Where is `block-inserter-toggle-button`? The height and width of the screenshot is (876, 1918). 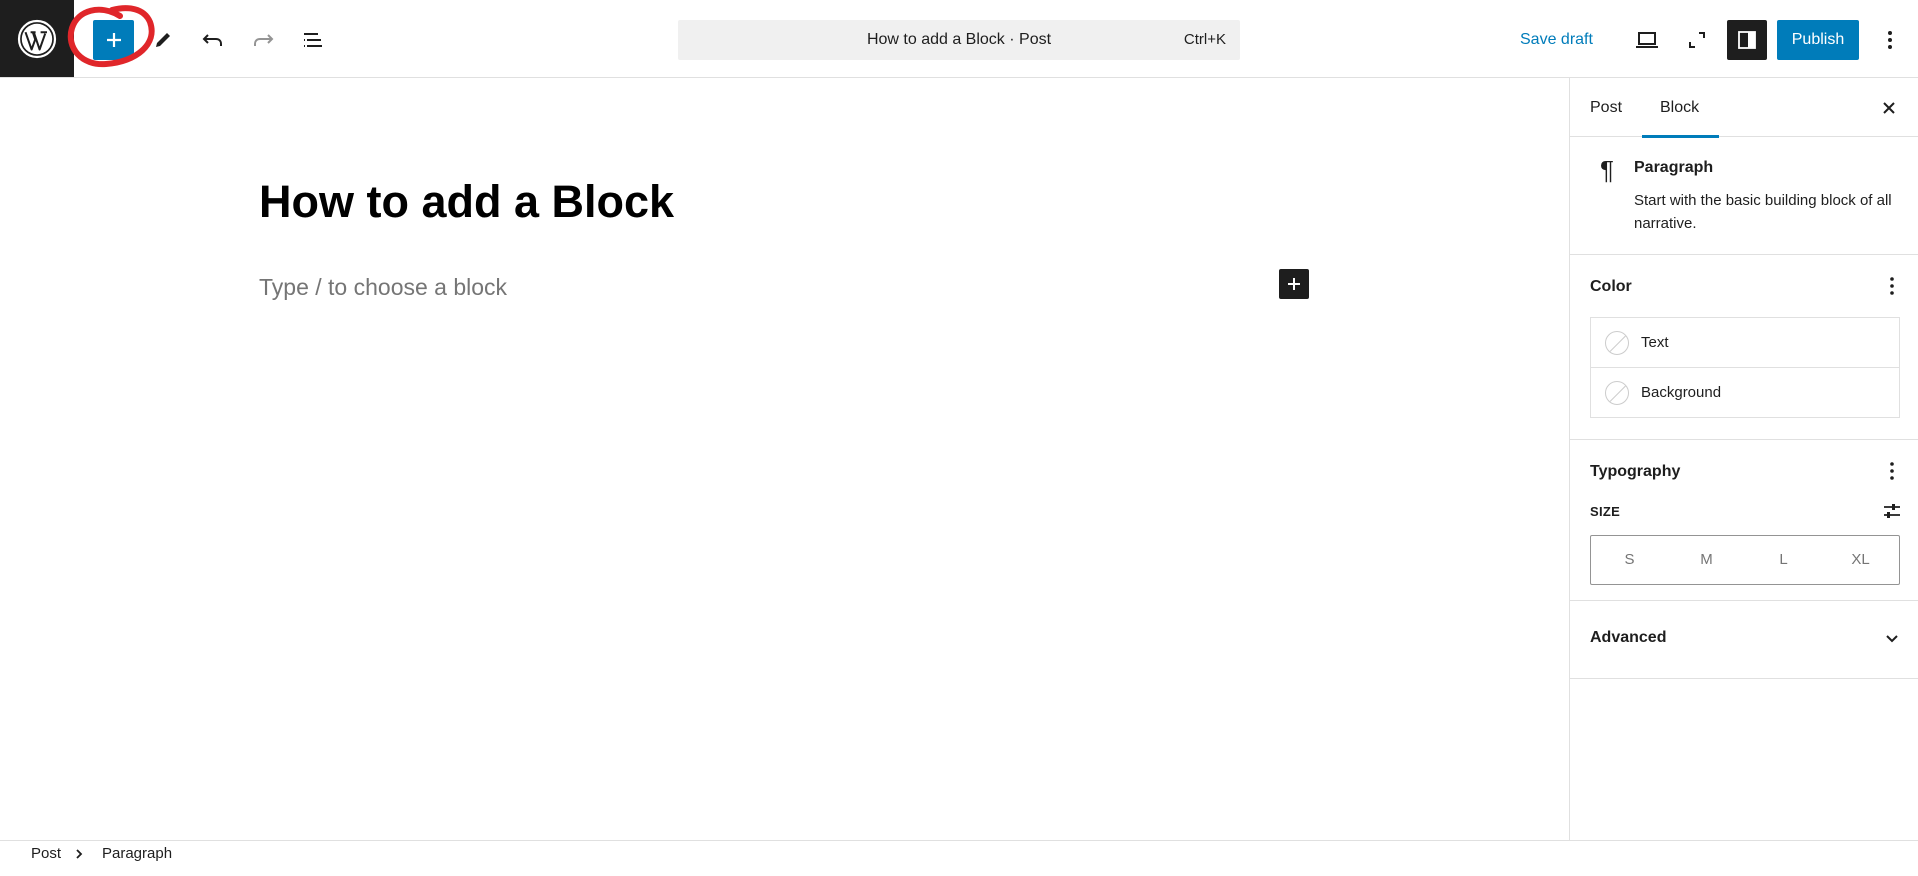
block-inserter-toggle-button is located at coordinates (113, 40).